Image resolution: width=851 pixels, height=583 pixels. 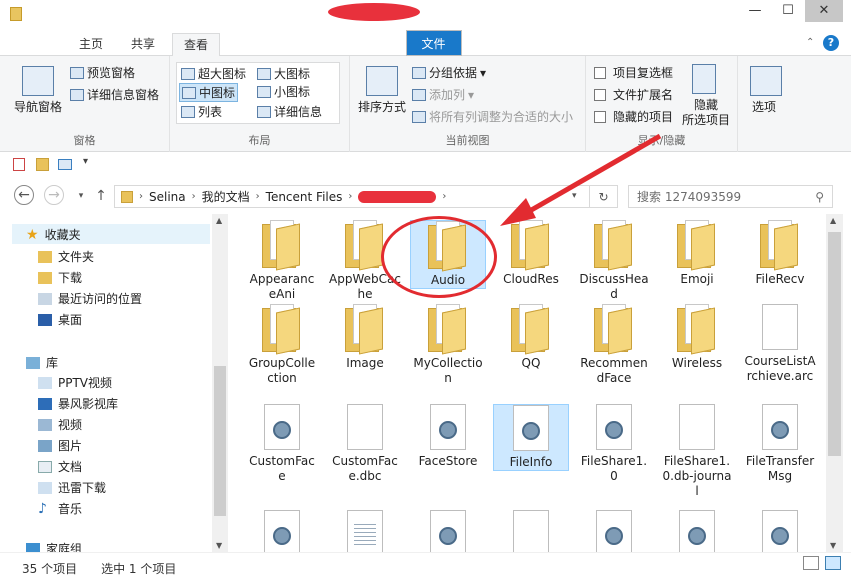 I want to click on group-by-button: 分组依据 ▾, so click(x=449, y=72).